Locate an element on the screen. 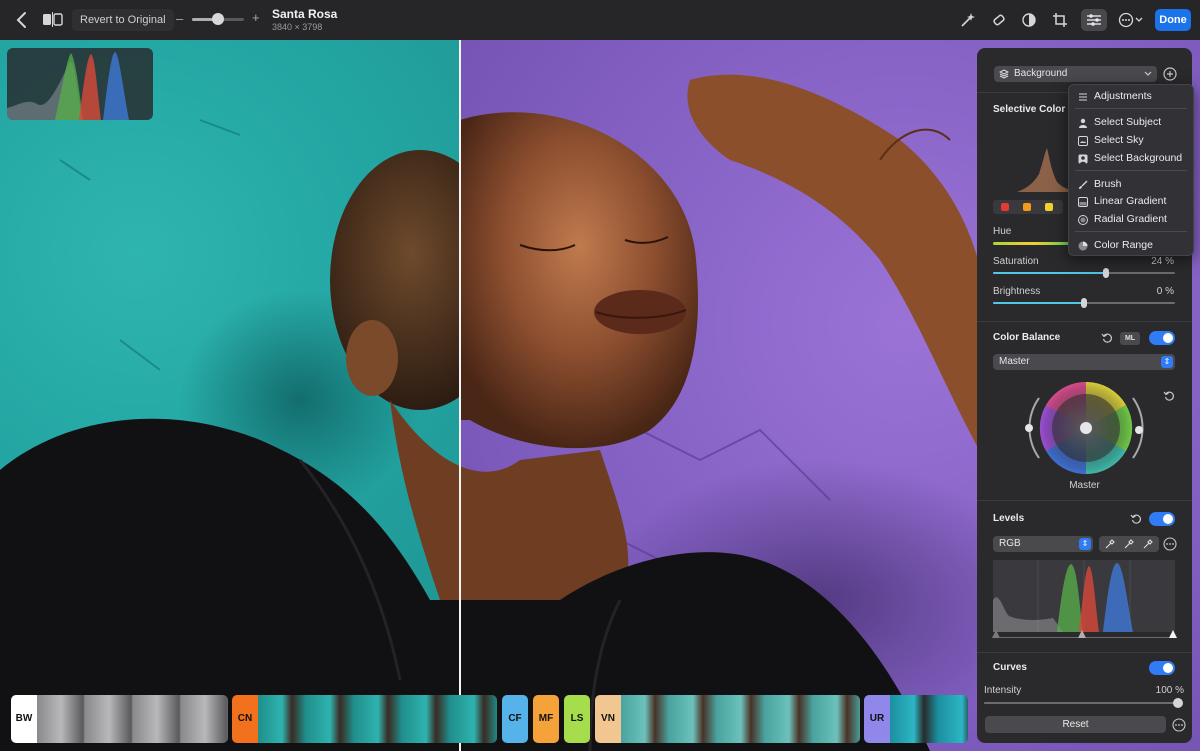 The image size is (1200, 751). revert-to-original-button: Revert to Original is located at coordinates (123, 20).